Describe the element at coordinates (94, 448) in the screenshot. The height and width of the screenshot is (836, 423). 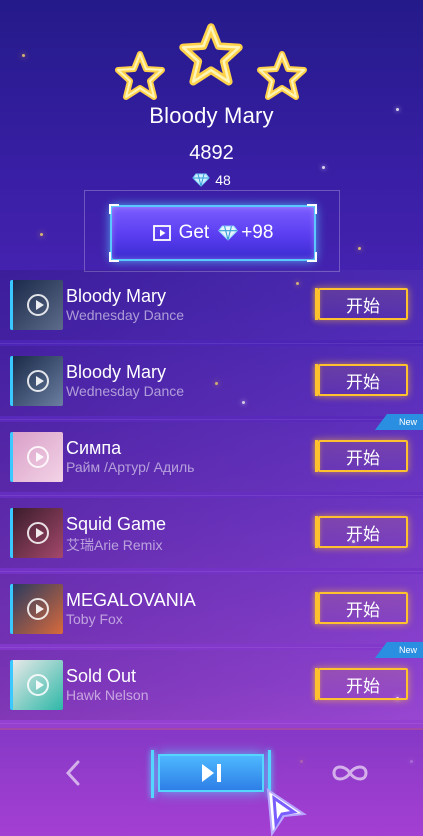
I see `song-title: Симпа` at that location.